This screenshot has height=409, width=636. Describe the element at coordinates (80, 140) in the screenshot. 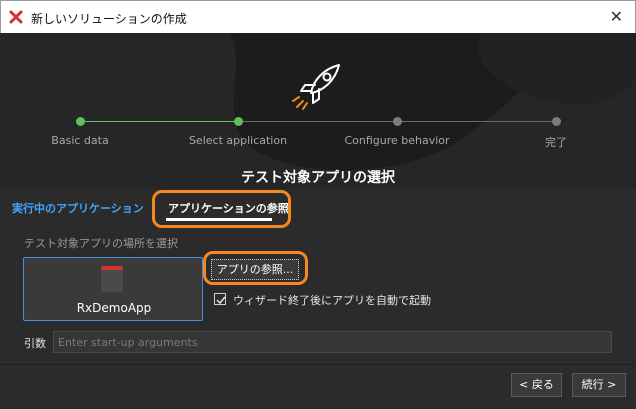

I see `step-label-basic-data: Basic data` at that location.